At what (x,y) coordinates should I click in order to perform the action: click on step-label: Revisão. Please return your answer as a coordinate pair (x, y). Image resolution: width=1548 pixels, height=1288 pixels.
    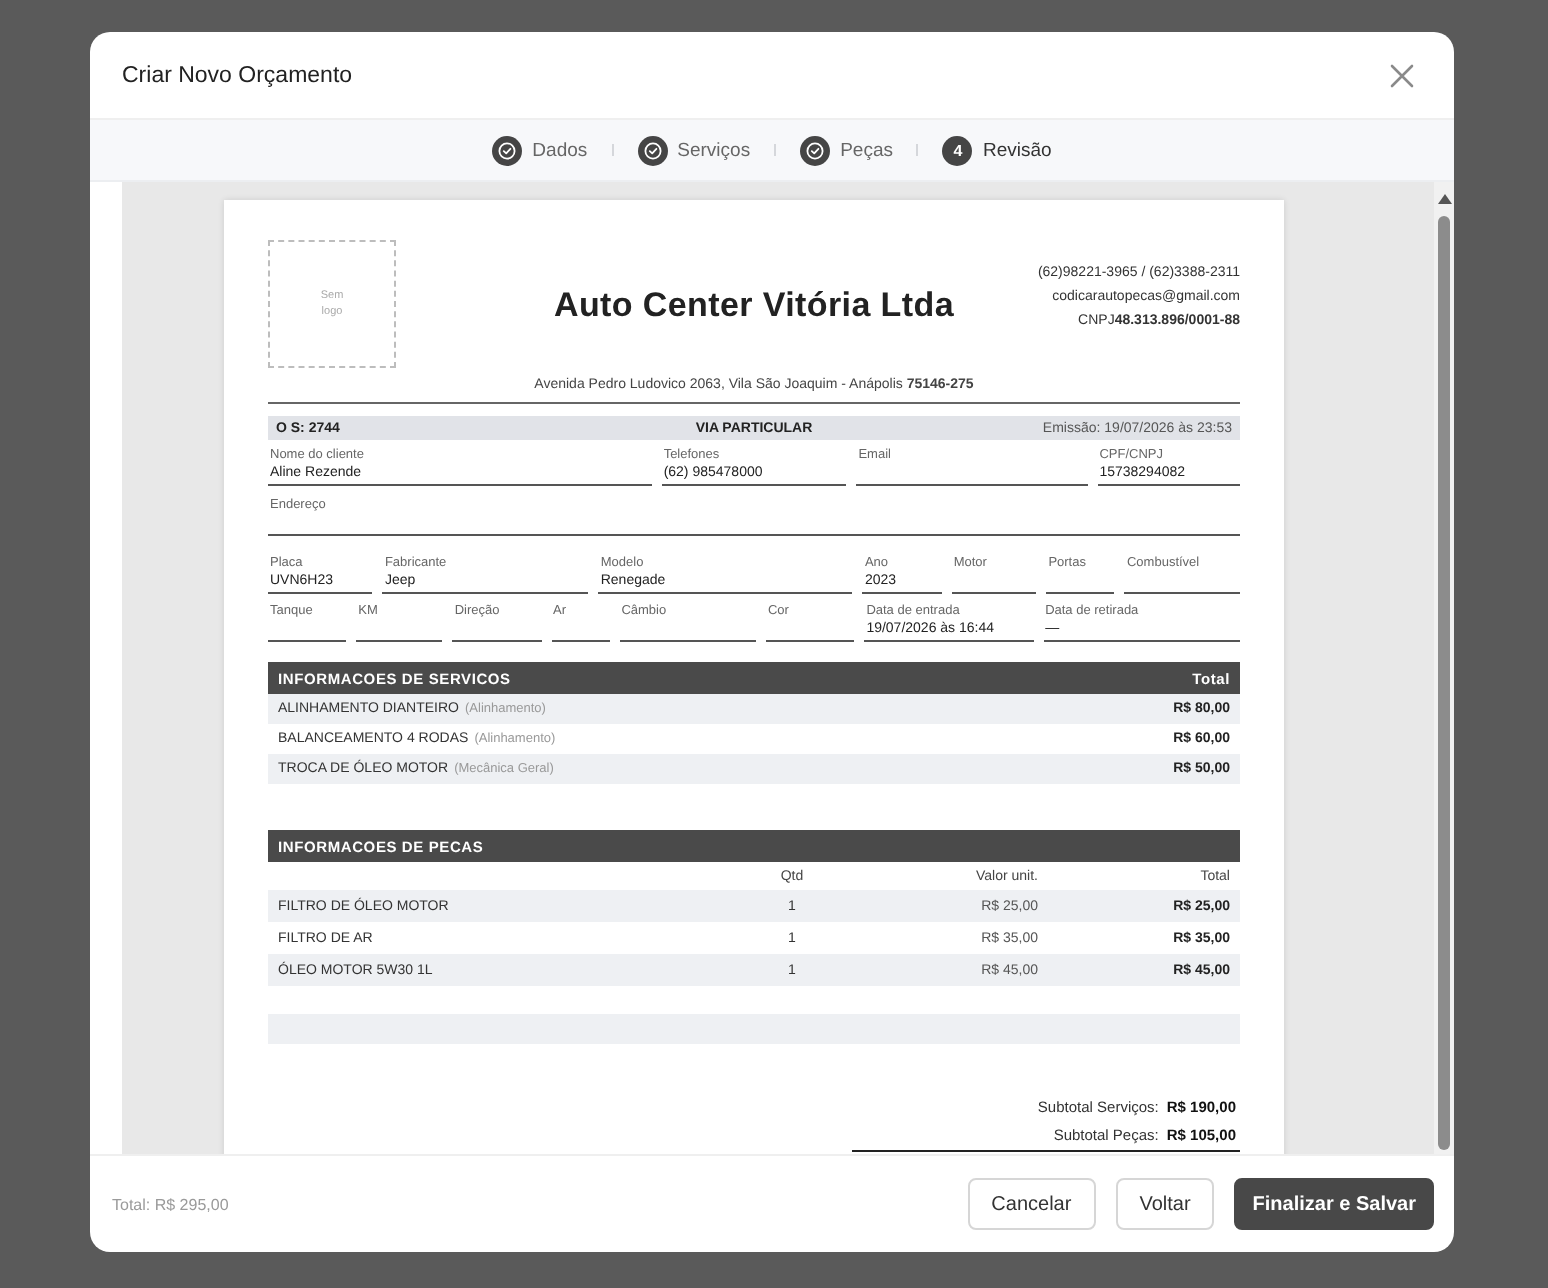
    Looking at the image, I should click on (1017, 150).